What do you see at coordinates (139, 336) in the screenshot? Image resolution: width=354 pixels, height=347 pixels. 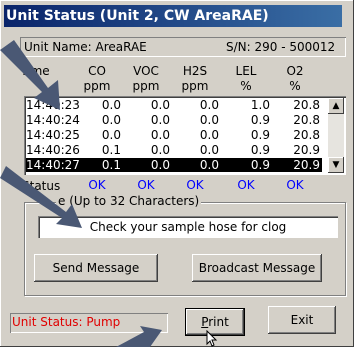 I see `arrow-to-status-icon` at bounding box center [139, 336].